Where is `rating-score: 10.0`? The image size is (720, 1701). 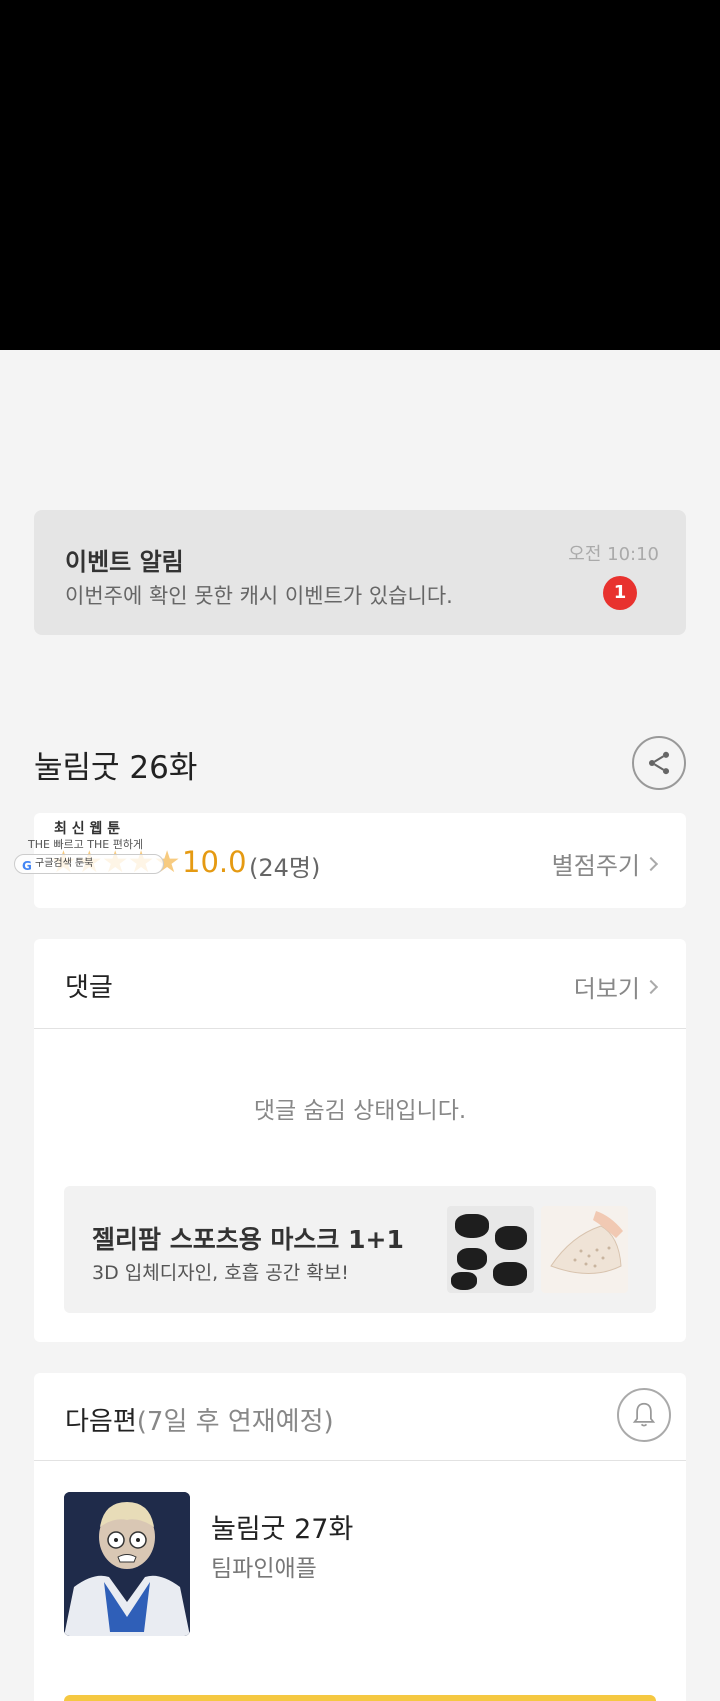 rating-score: 10.0 is located at coordinates (214, 862).